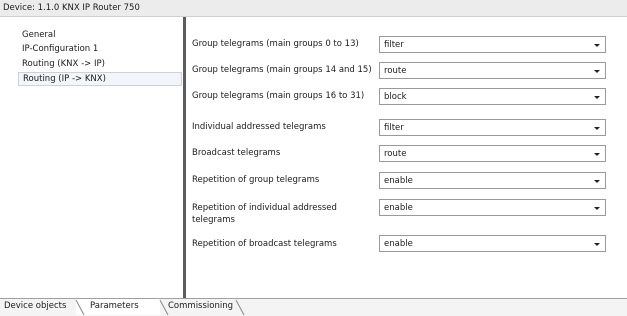  I want to click on tree-item-label: IP-Configuration 1, so click(60, 49).